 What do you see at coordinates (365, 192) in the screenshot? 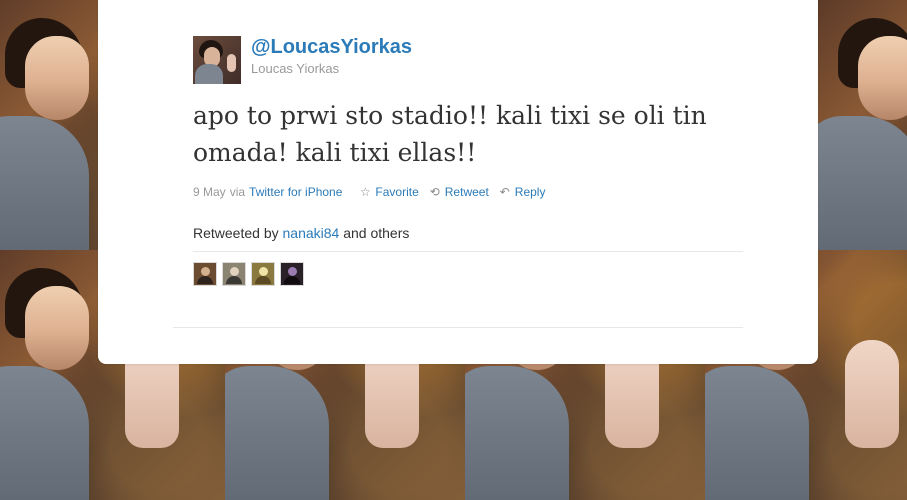
I see `star-icon: ☆` at bounding box center [365, 192].